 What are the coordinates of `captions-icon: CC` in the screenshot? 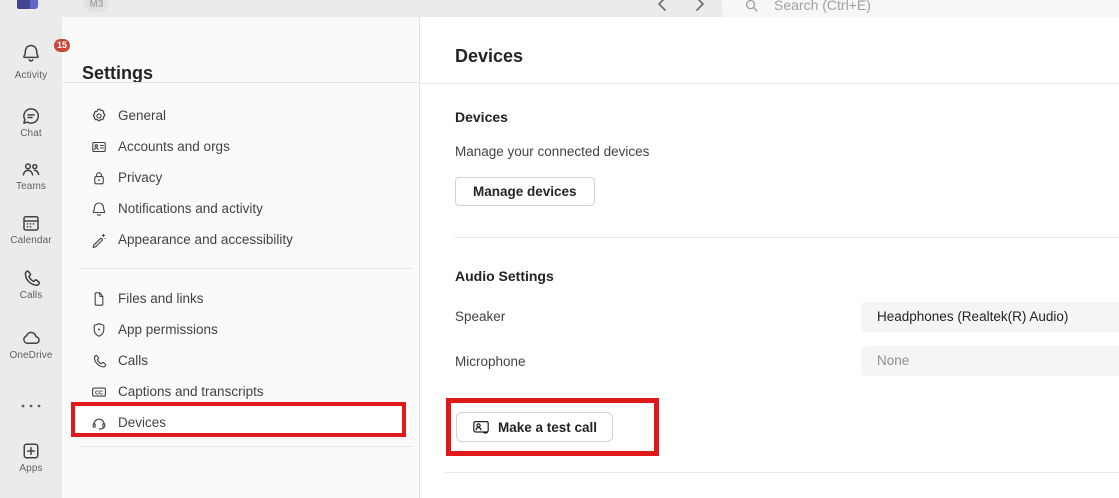 It's located at (99, 392).